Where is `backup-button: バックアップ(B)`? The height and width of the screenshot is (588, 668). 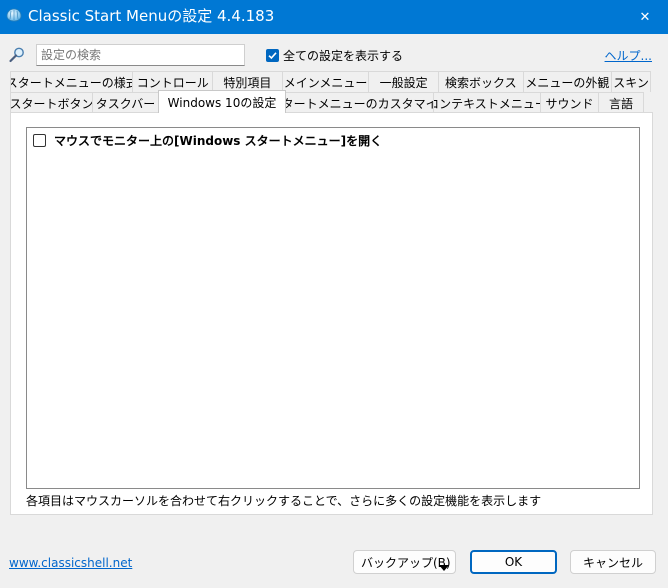
backup-button: バックアップ(B) is located at coordinates (404, 562).